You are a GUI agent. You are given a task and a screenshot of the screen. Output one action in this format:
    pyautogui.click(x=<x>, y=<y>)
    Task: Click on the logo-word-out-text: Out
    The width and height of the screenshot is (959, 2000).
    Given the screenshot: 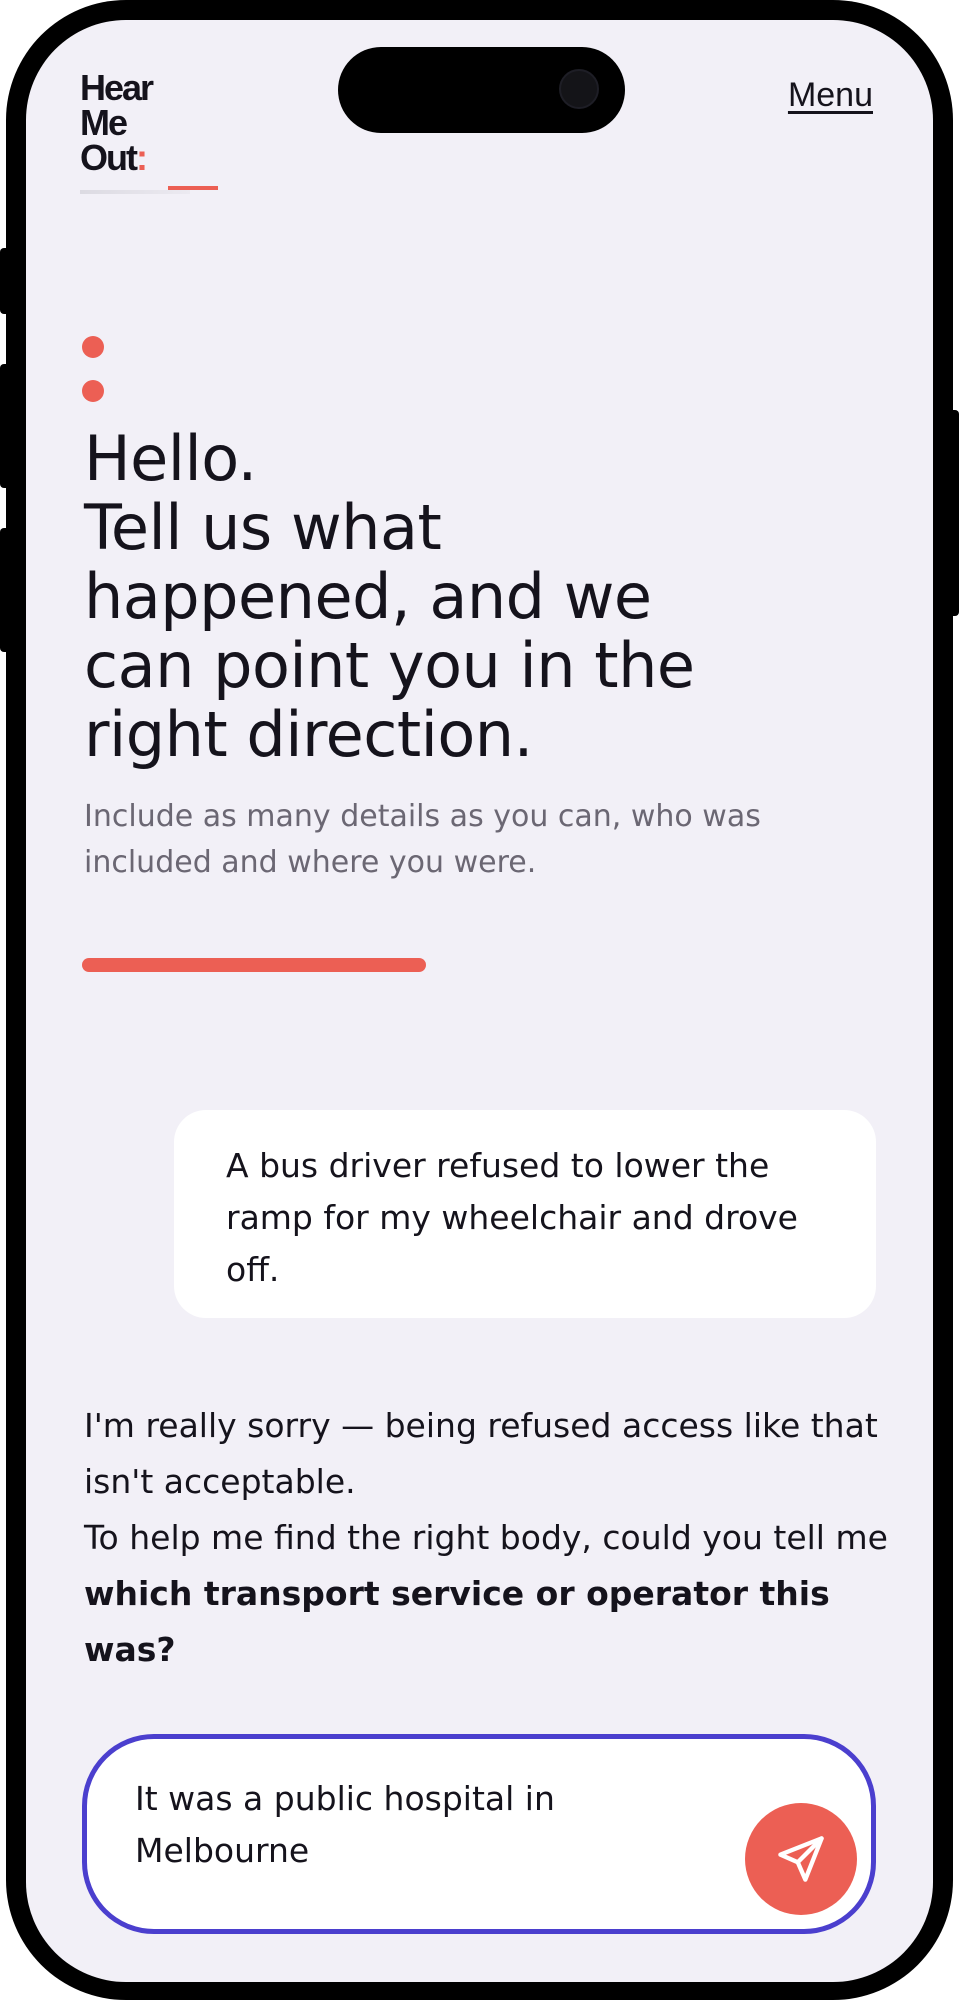 What is the action you would take?
    pyautogui.click(x=109, y=157)
    